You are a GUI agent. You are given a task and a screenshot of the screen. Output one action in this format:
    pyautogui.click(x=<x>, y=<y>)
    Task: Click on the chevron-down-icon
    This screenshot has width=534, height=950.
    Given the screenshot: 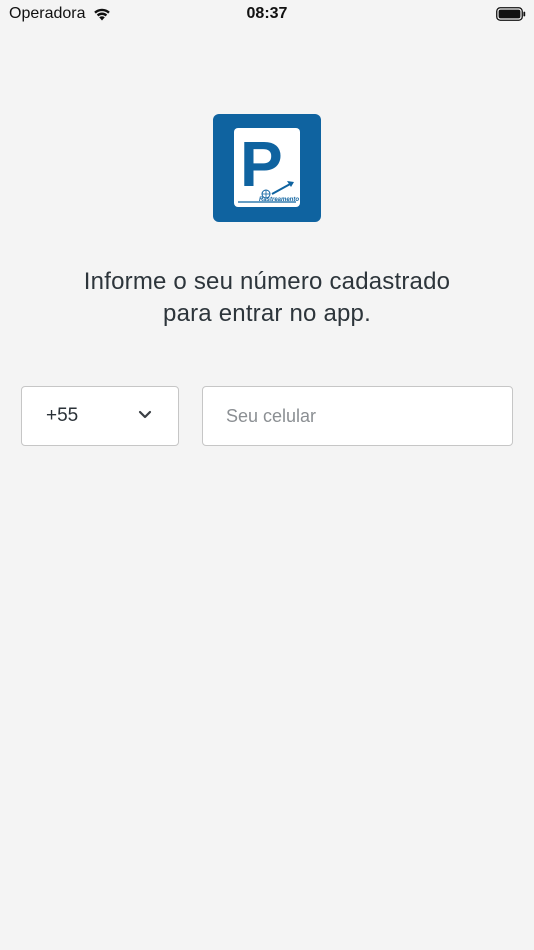 What is the action you would take?
    pyautogui.click(x=145, y=414)
    